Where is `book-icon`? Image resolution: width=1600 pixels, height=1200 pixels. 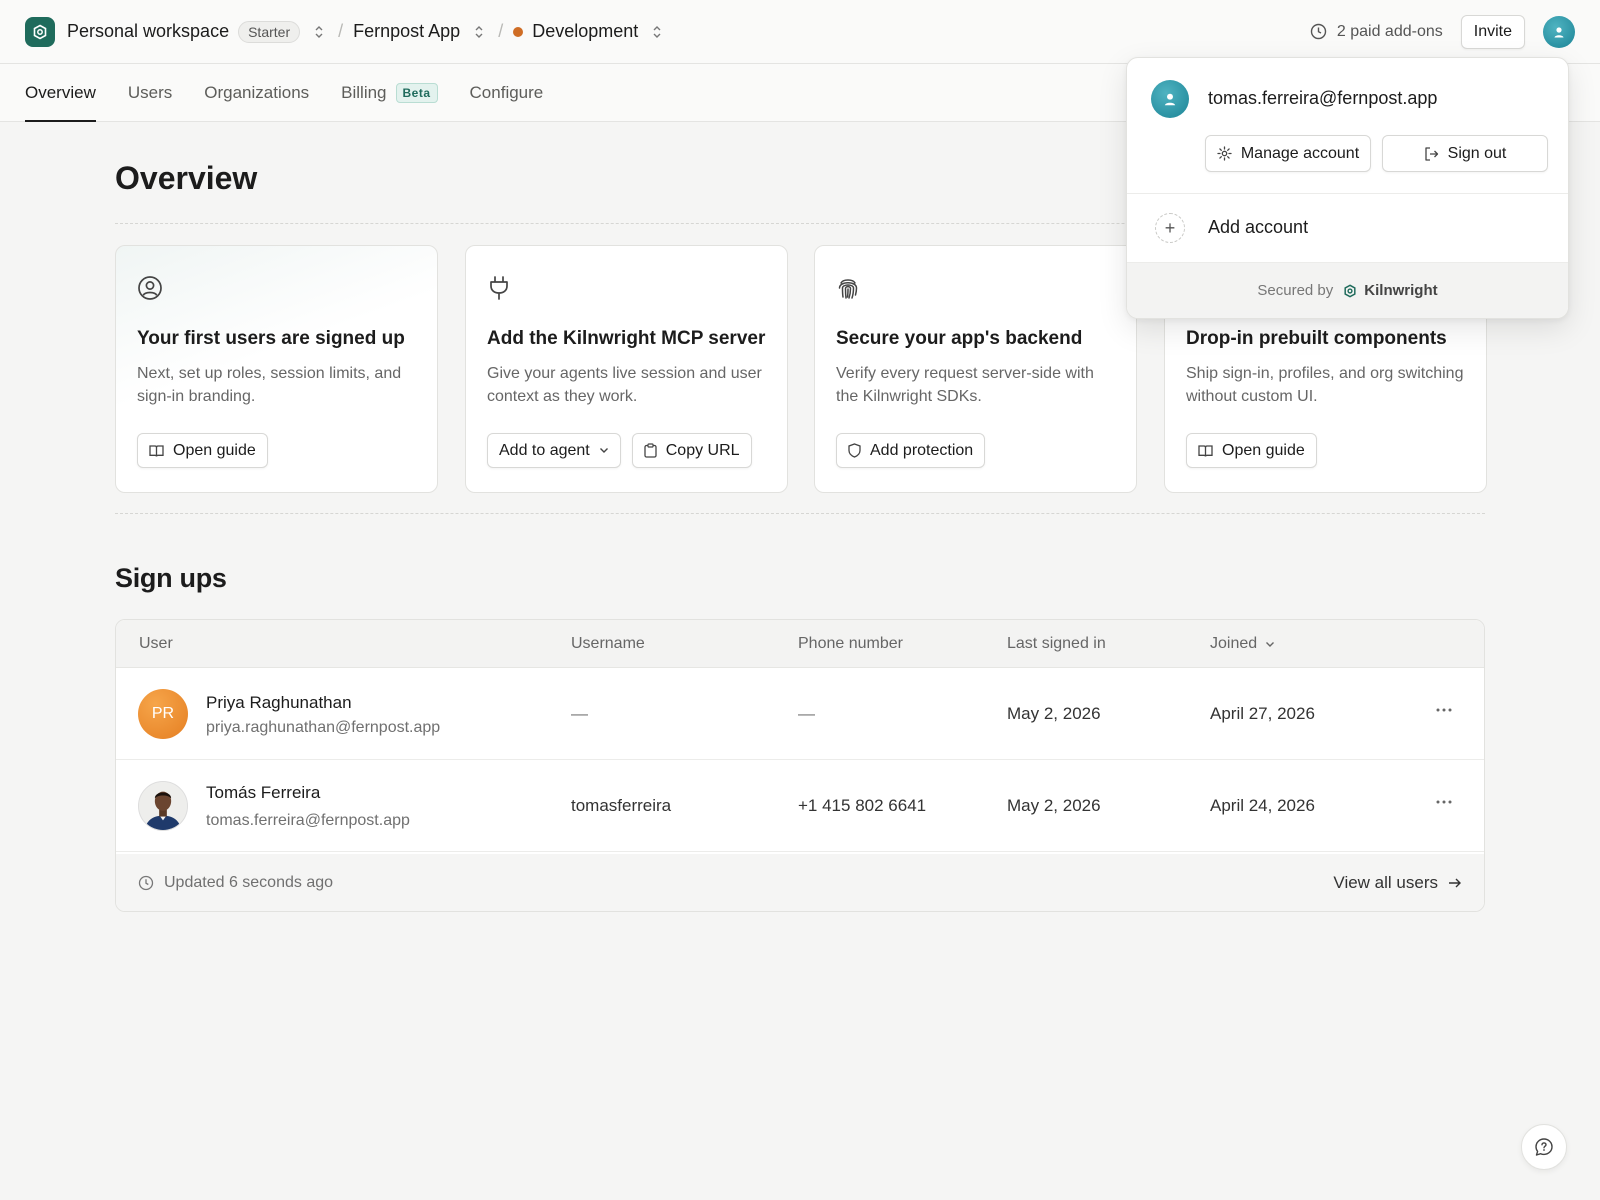
book-icon is located at coordinates (156, 450).